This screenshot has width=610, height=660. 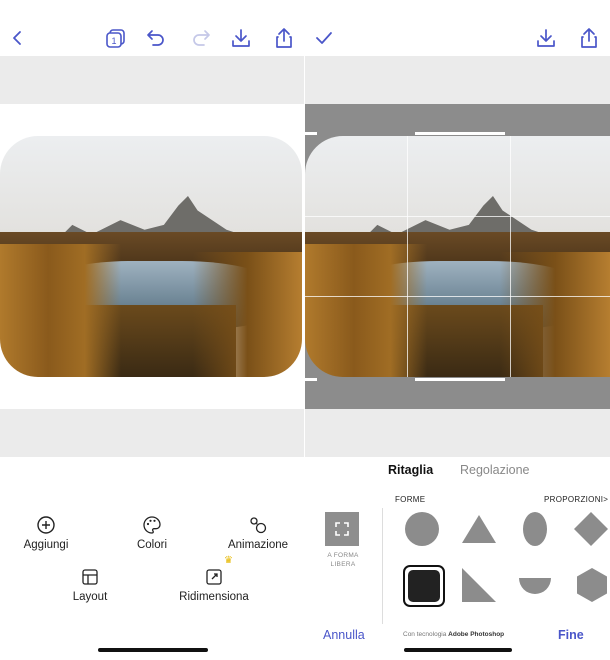 What do you see at coordinates (258, 525) in the screenshot?
I see `animation-icon` at bounding box center [258, 525].